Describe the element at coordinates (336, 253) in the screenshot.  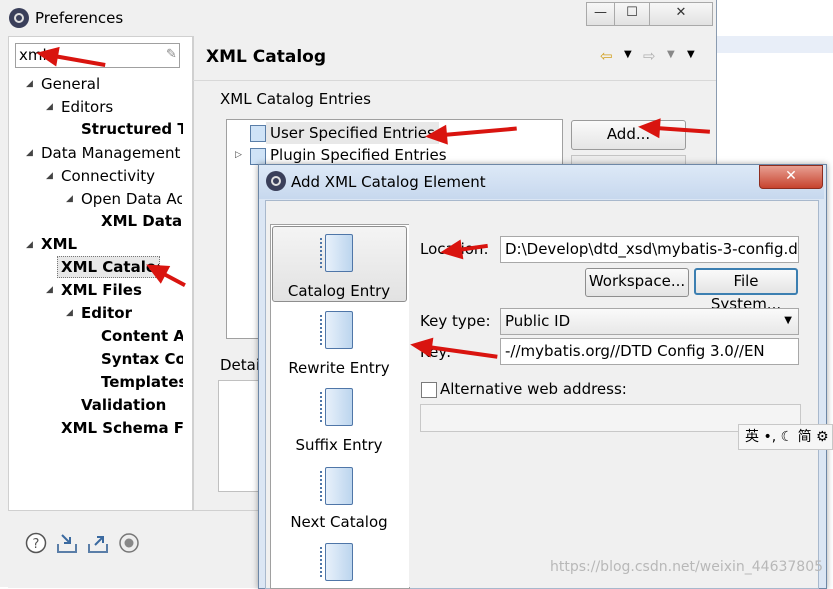
I see `catalog-entry-icon` at that location.